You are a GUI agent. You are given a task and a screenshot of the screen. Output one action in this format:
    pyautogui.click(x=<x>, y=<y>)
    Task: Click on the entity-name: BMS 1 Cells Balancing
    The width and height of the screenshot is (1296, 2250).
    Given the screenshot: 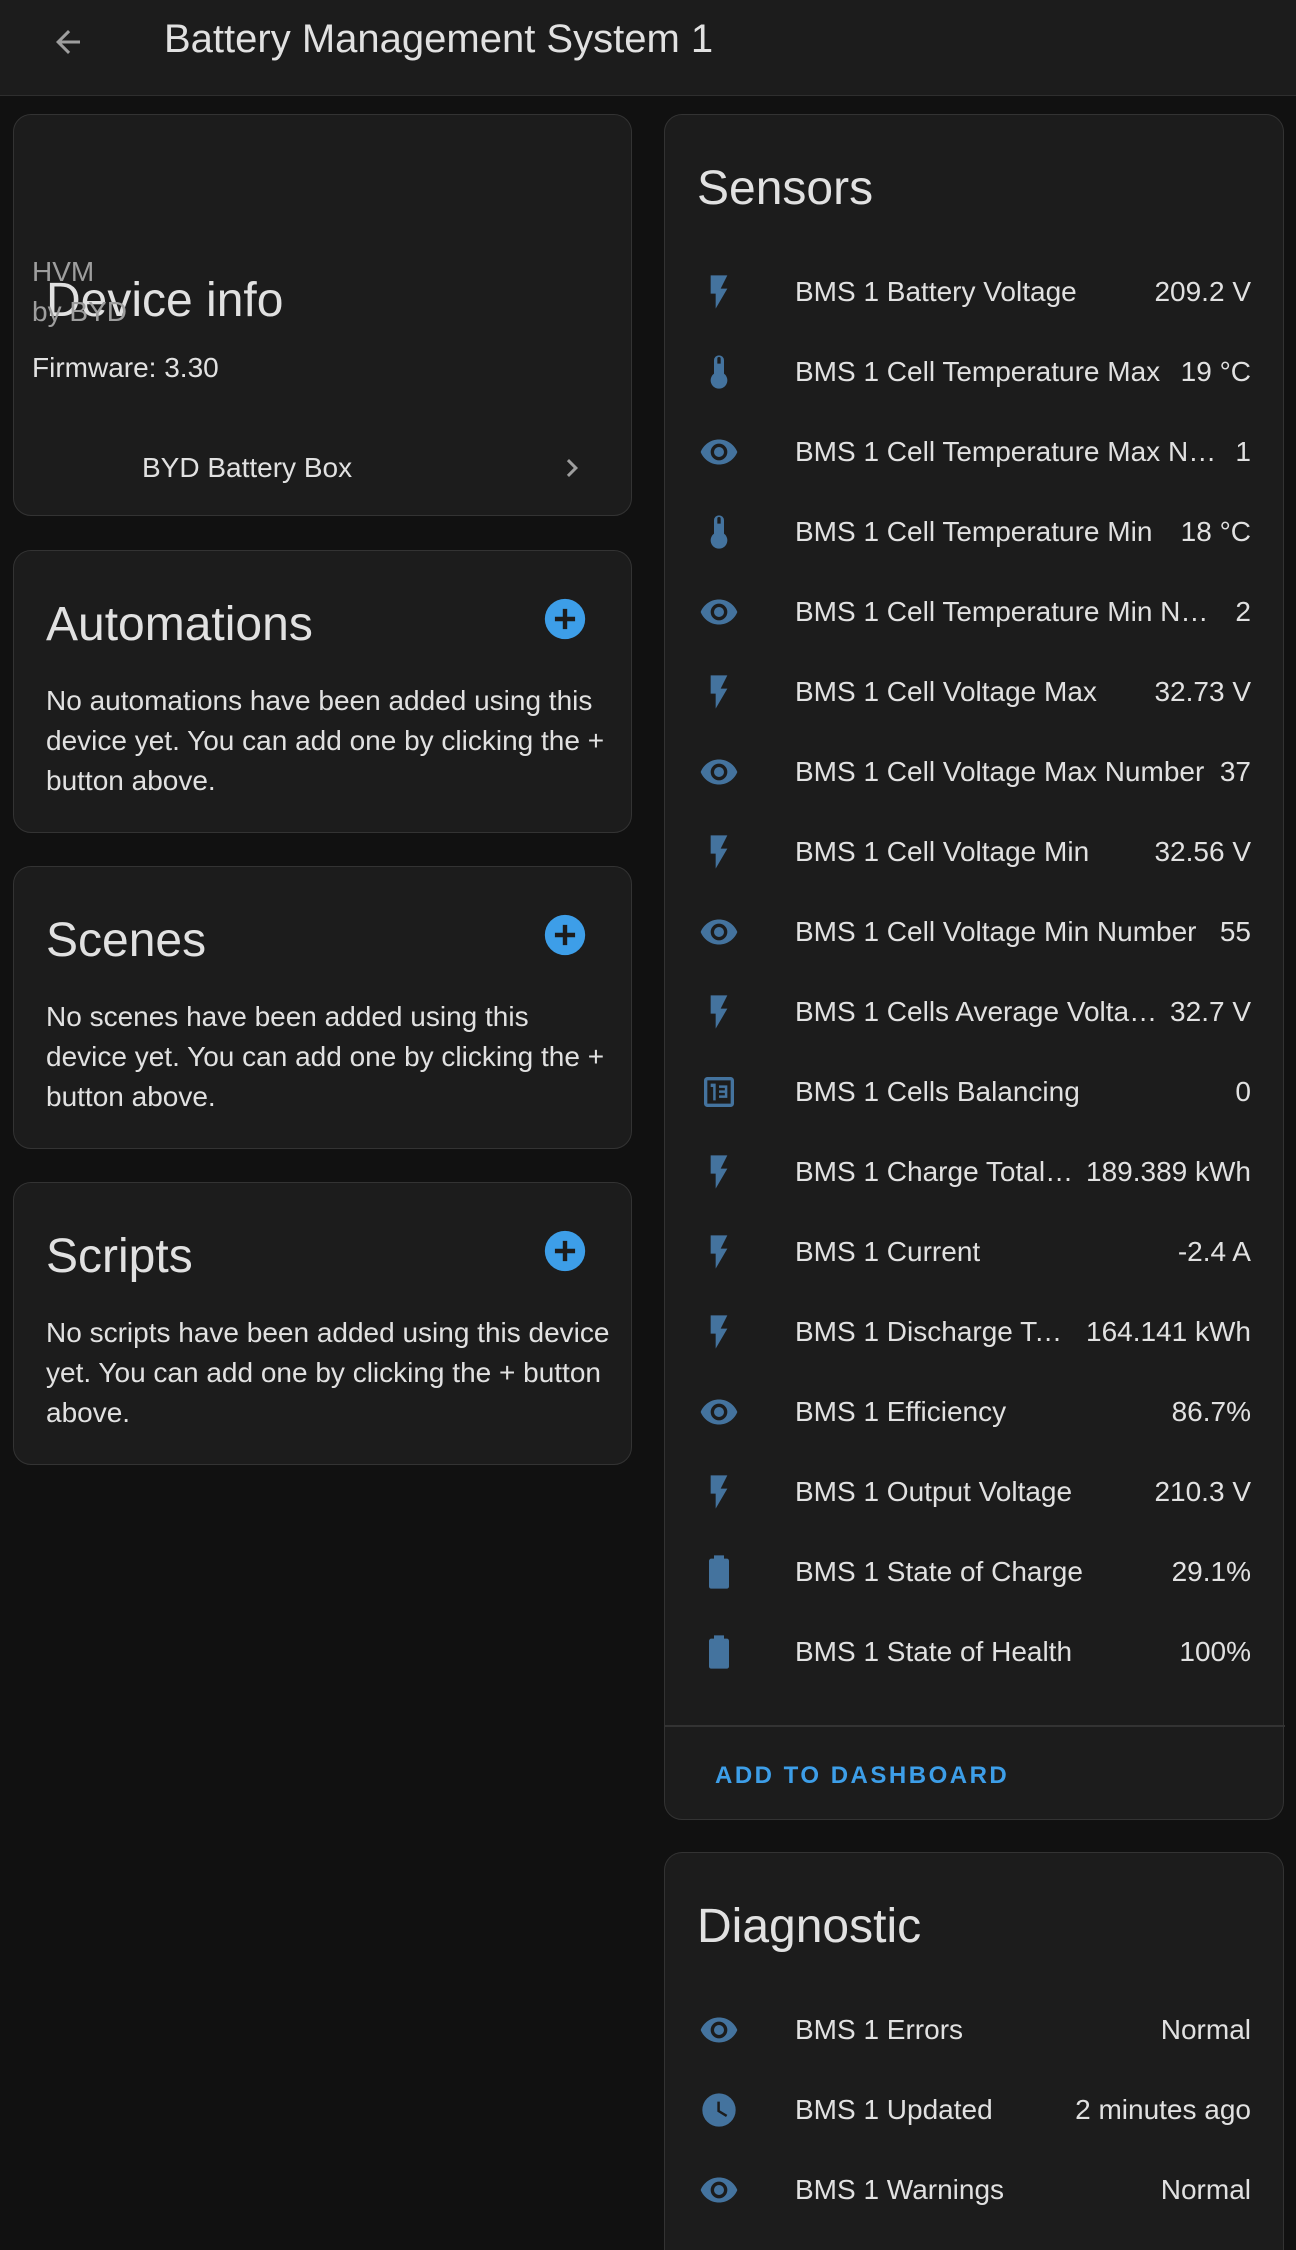 What is the action you would take?
    pyautogui.click(x=937, y=1091)
    